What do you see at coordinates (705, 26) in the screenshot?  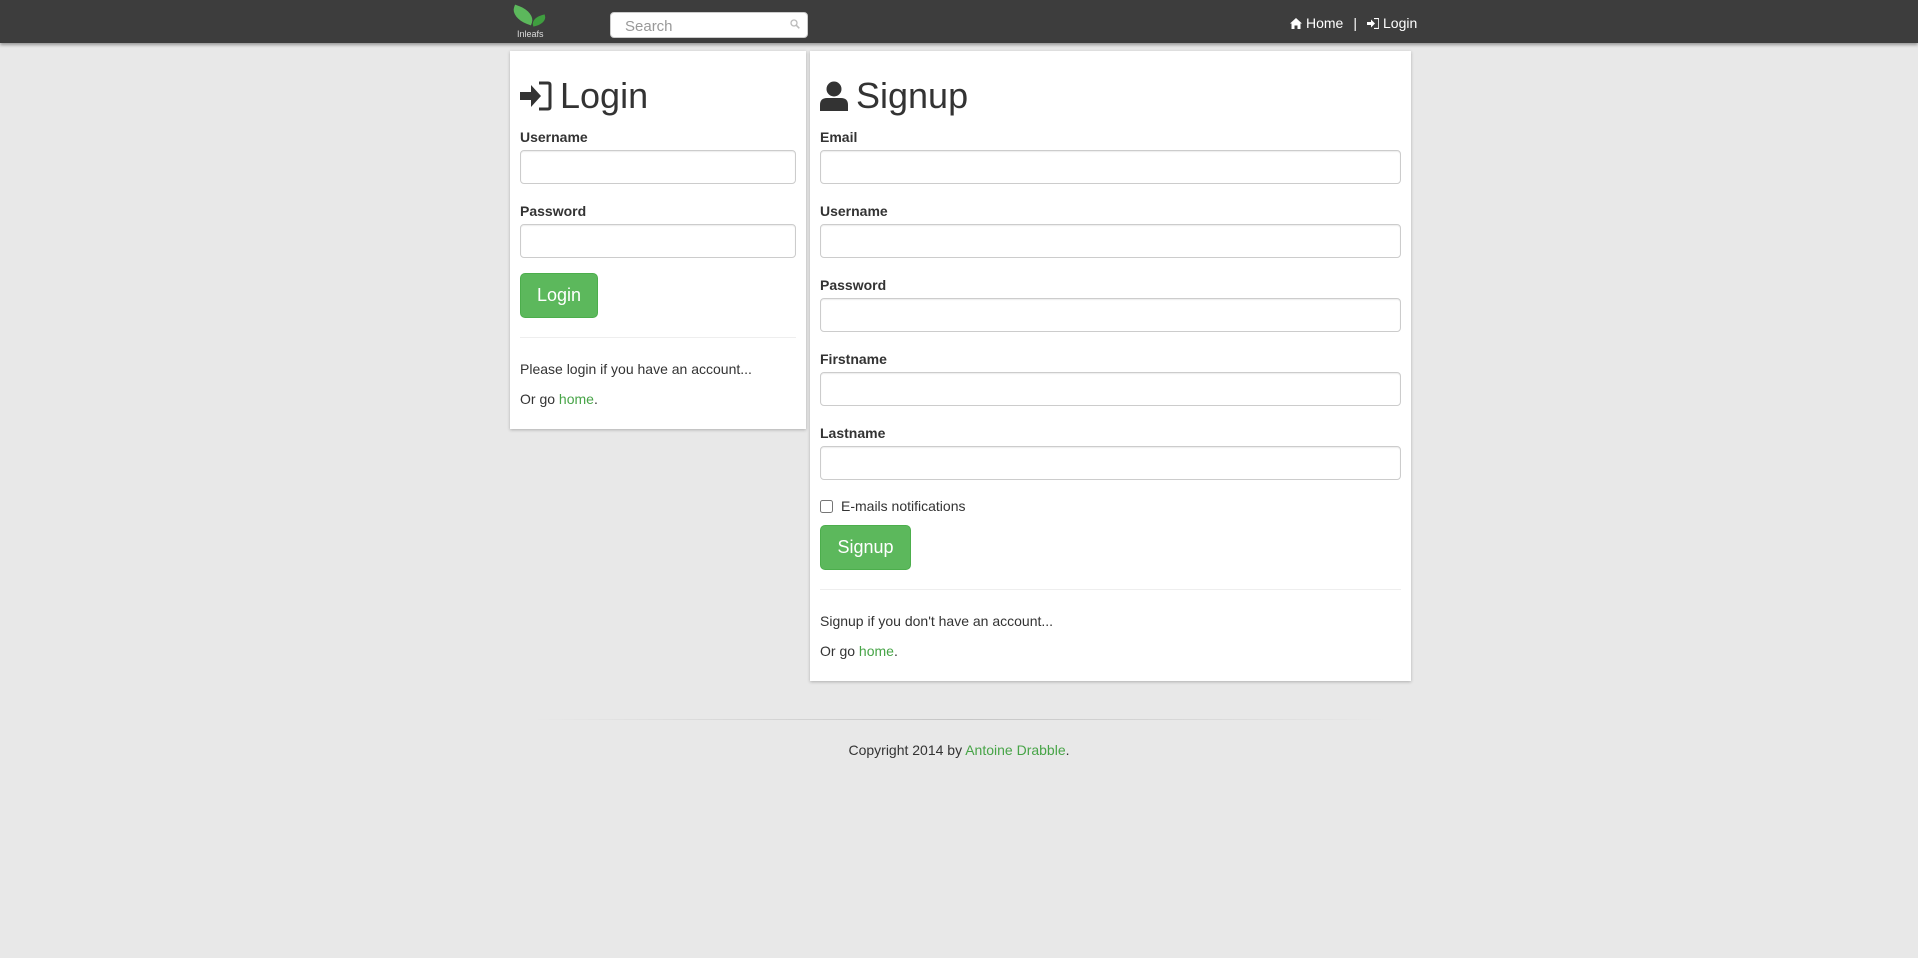 I see `search-input` at bounding box center [705, 26].